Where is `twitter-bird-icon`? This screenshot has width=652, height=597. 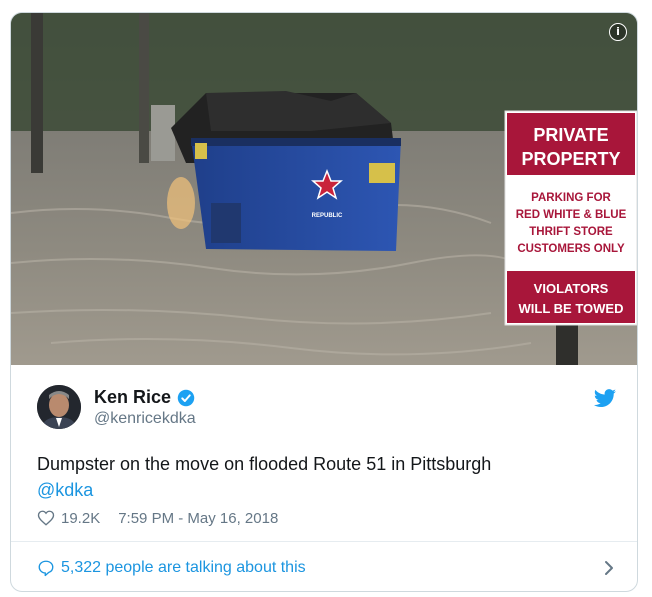
twitter-bird-icon is located at coordinates (605, 399).